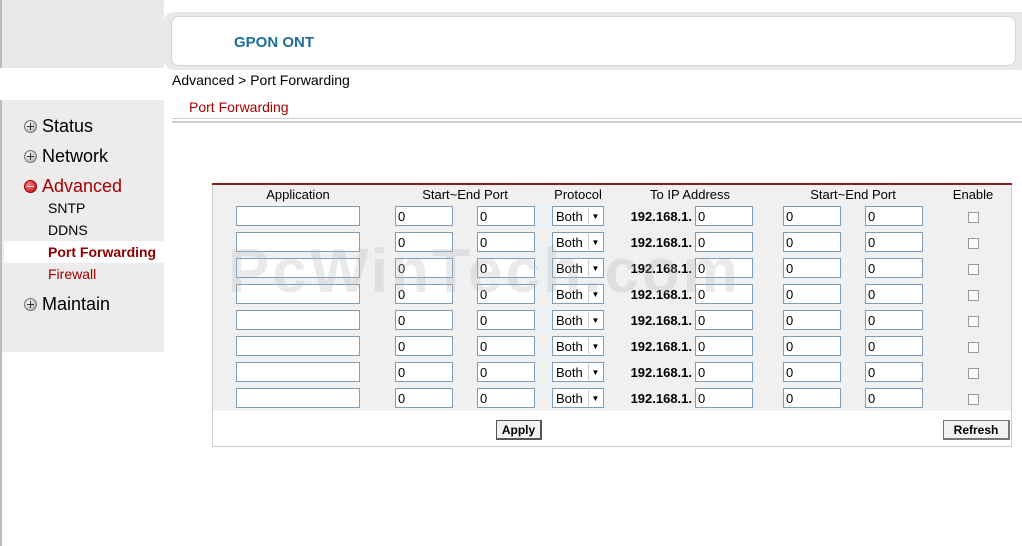 This screenshot has height=546, width=1022. I want to click on to-end-port-cell, so click(894, 346).